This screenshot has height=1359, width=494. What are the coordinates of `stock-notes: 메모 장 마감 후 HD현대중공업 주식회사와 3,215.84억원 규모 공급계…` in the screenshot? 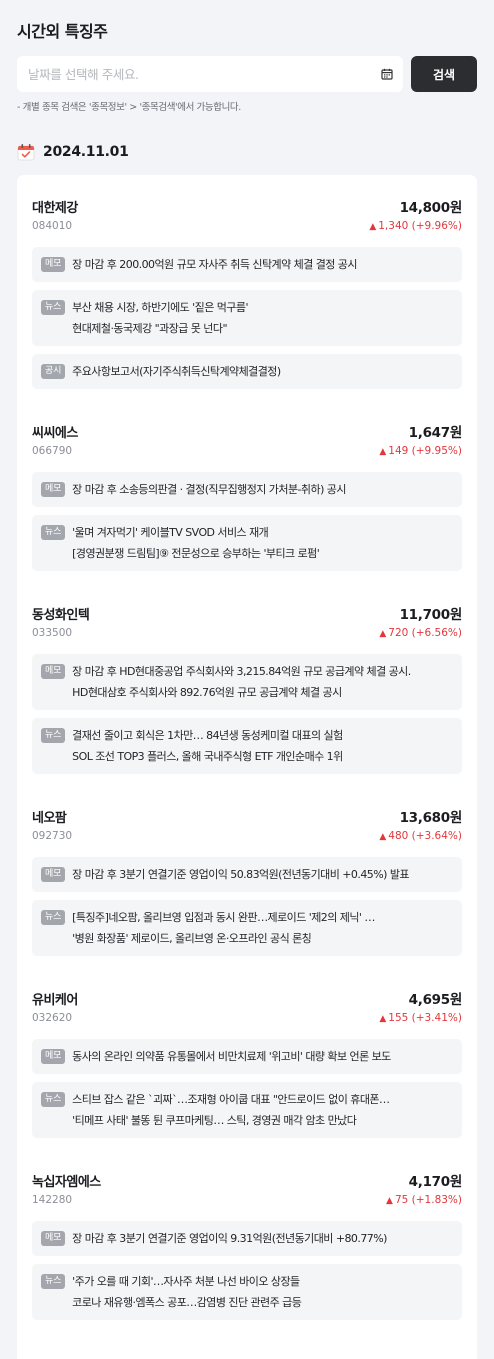 It's located at (247, 714).